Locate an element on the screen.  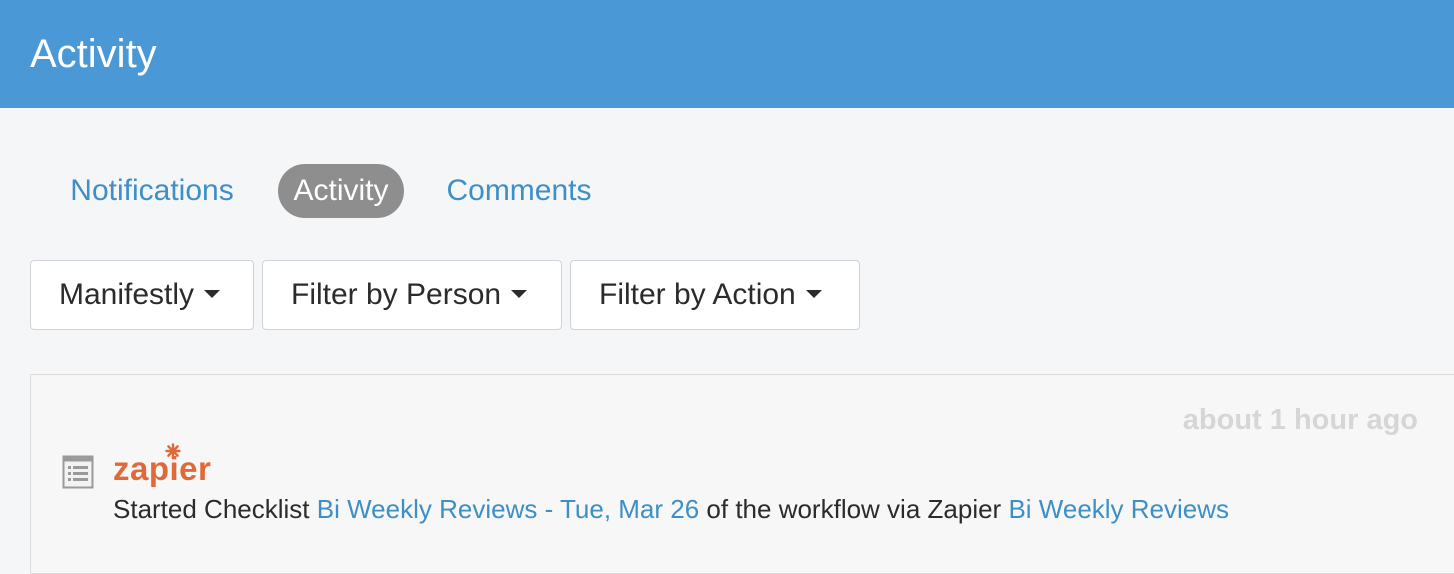
checklist-link: Bi Weekly Reviews - Tue, Mar 26 is located at coordinates (508, 509).